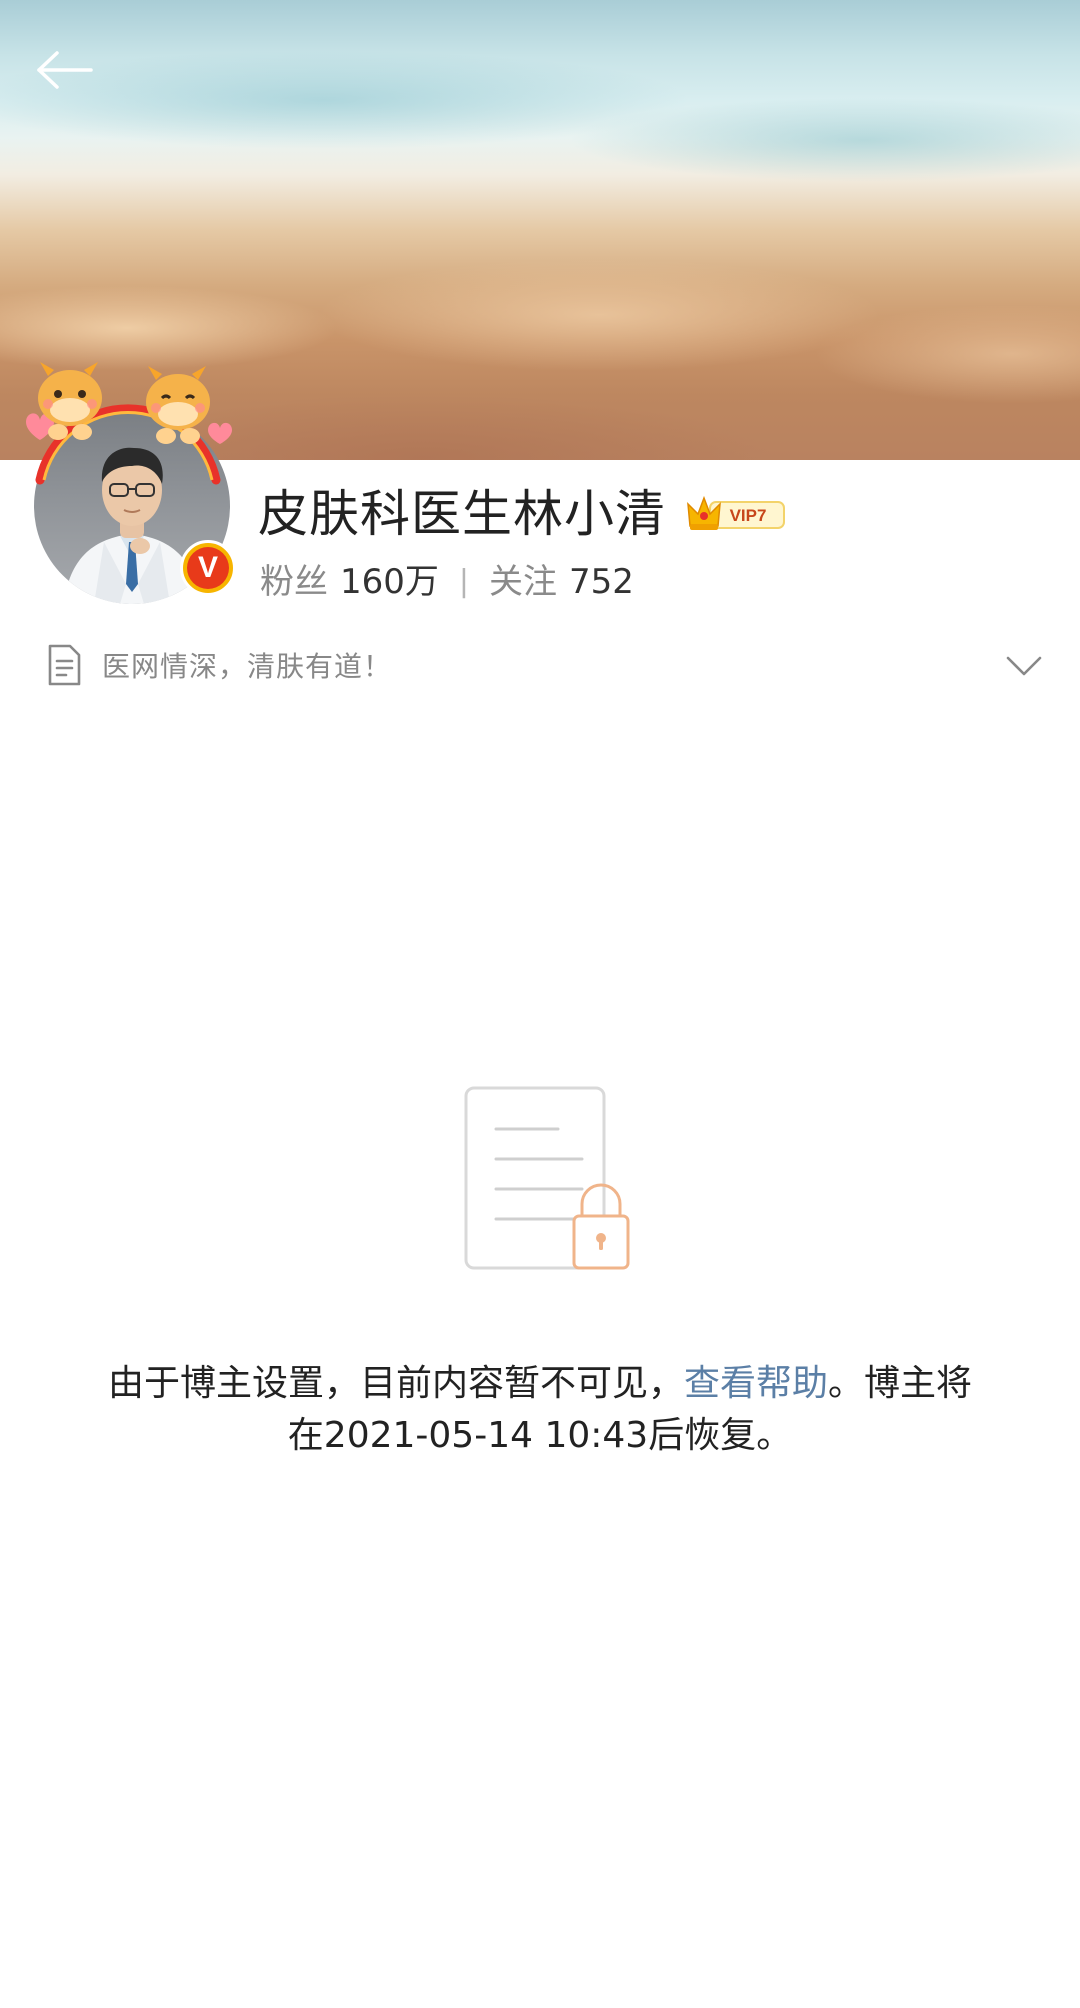 The image size is (1080, 2008). What do you see at coordinates (1024, 666) in the screenshot?
I see `chevron-down-icon` at bounding box center [1024, 666].